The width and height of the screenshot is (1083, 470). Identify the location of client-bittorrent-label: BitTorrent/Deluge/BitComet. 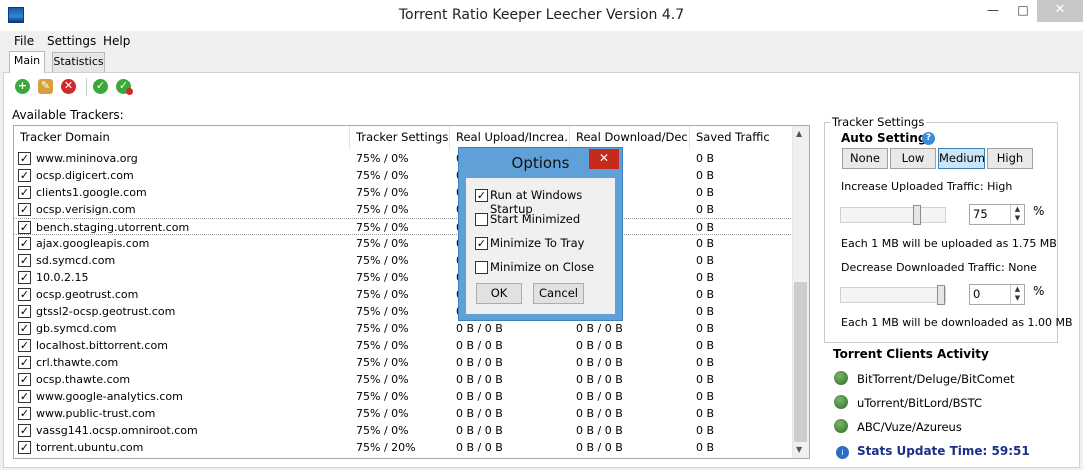
(936, 379).